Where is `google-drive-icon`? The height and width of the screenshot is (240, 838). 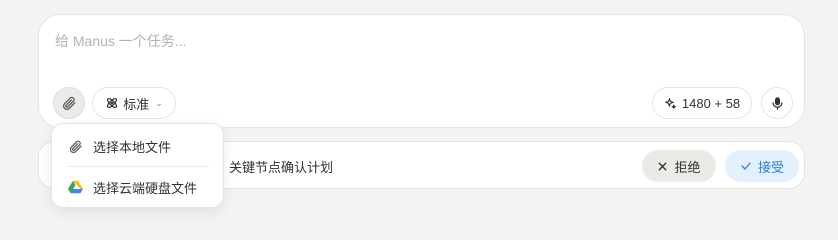
google-drive-icon is located at coordinates (75, 187).